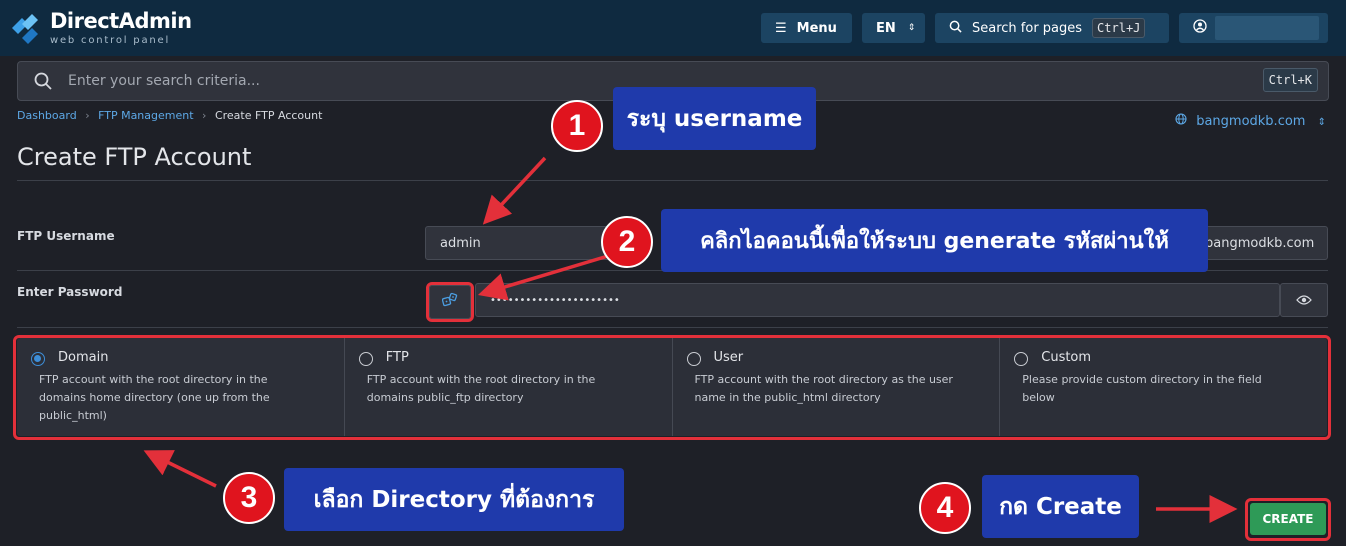  I want to click on step-badge-1: 1, so click(577, 126).